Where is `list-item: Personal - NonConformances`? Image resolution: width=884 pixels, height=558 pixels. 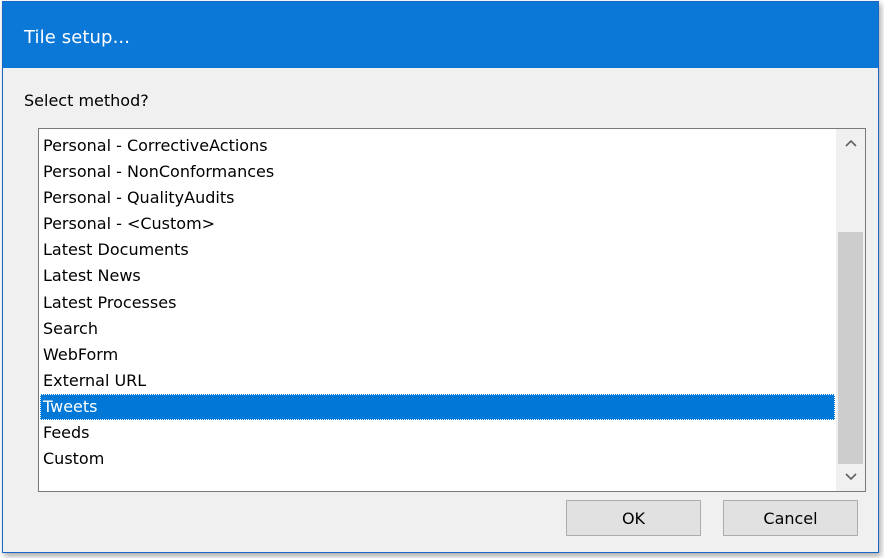 list-item: Personal - NonConformances is located at coordinates (437, 172).